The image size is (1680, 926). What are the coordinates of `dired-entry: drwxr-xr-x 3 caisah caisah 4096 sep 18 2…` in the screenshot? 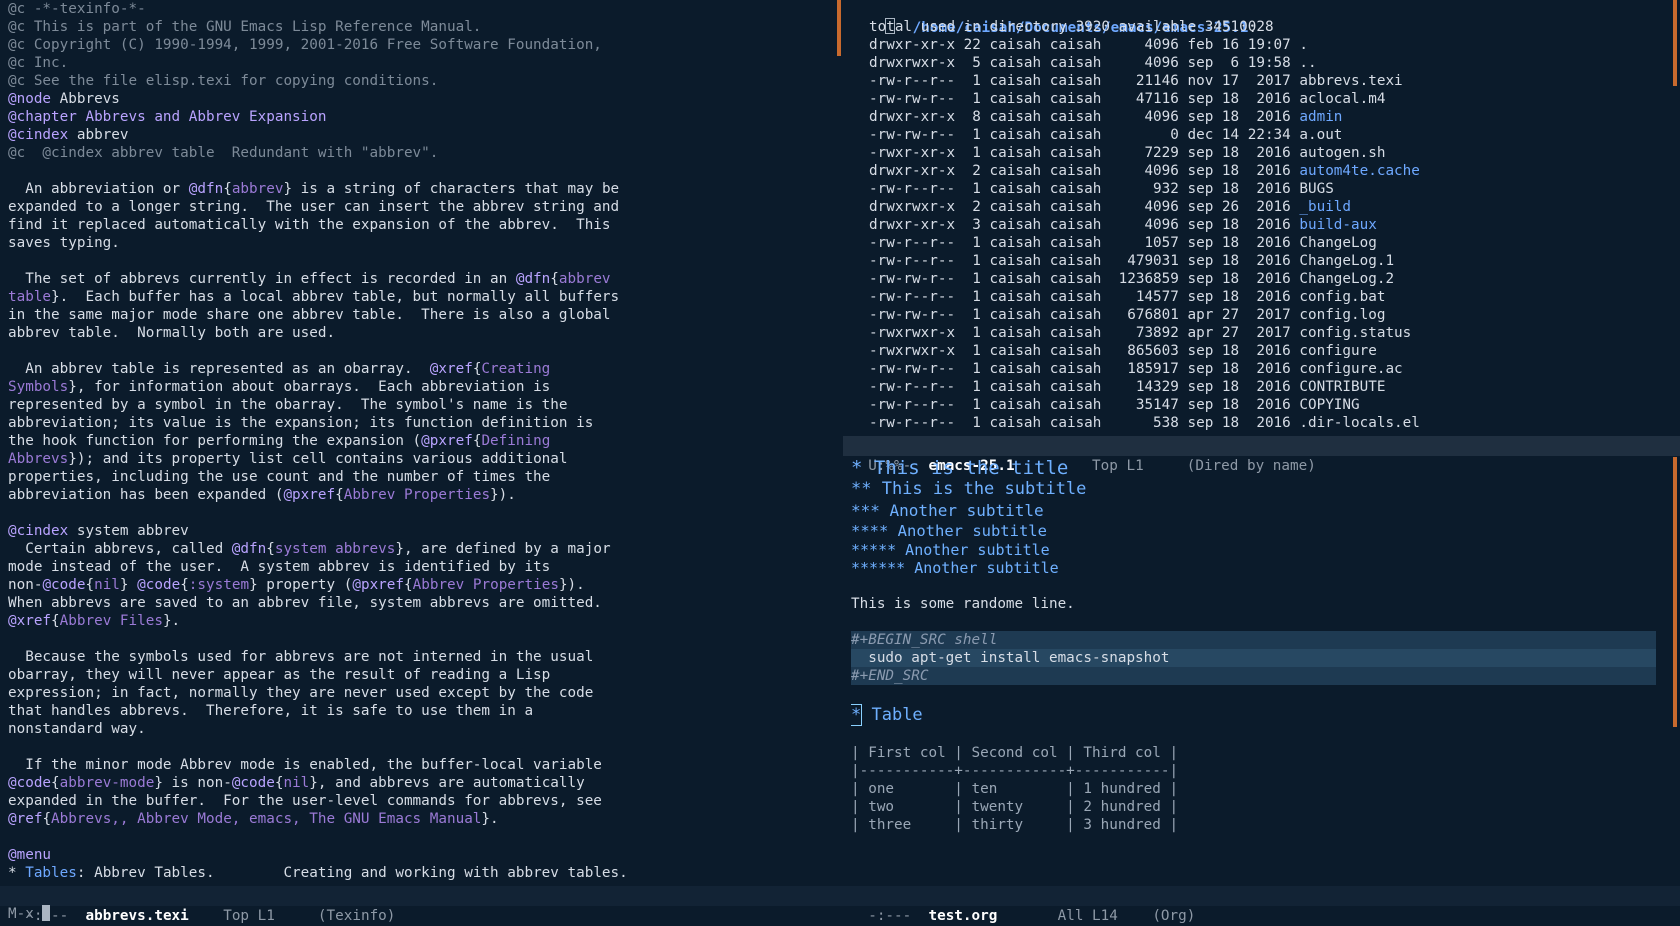 It's located at (1261, 225).